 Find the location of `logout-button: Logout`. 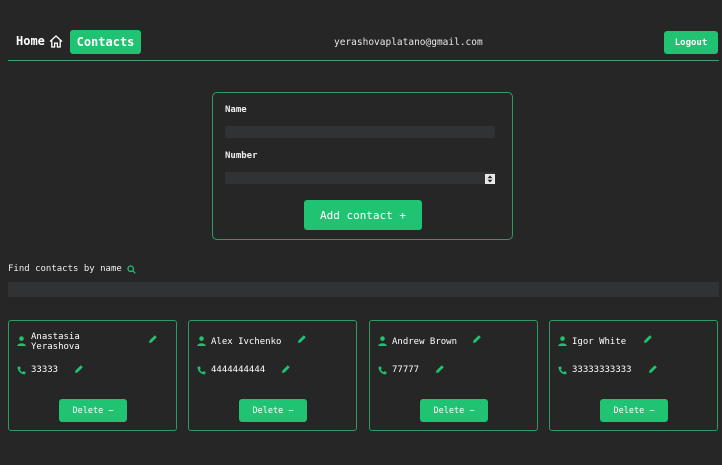

logout-button: Logout is located at coordinates (691, 42).